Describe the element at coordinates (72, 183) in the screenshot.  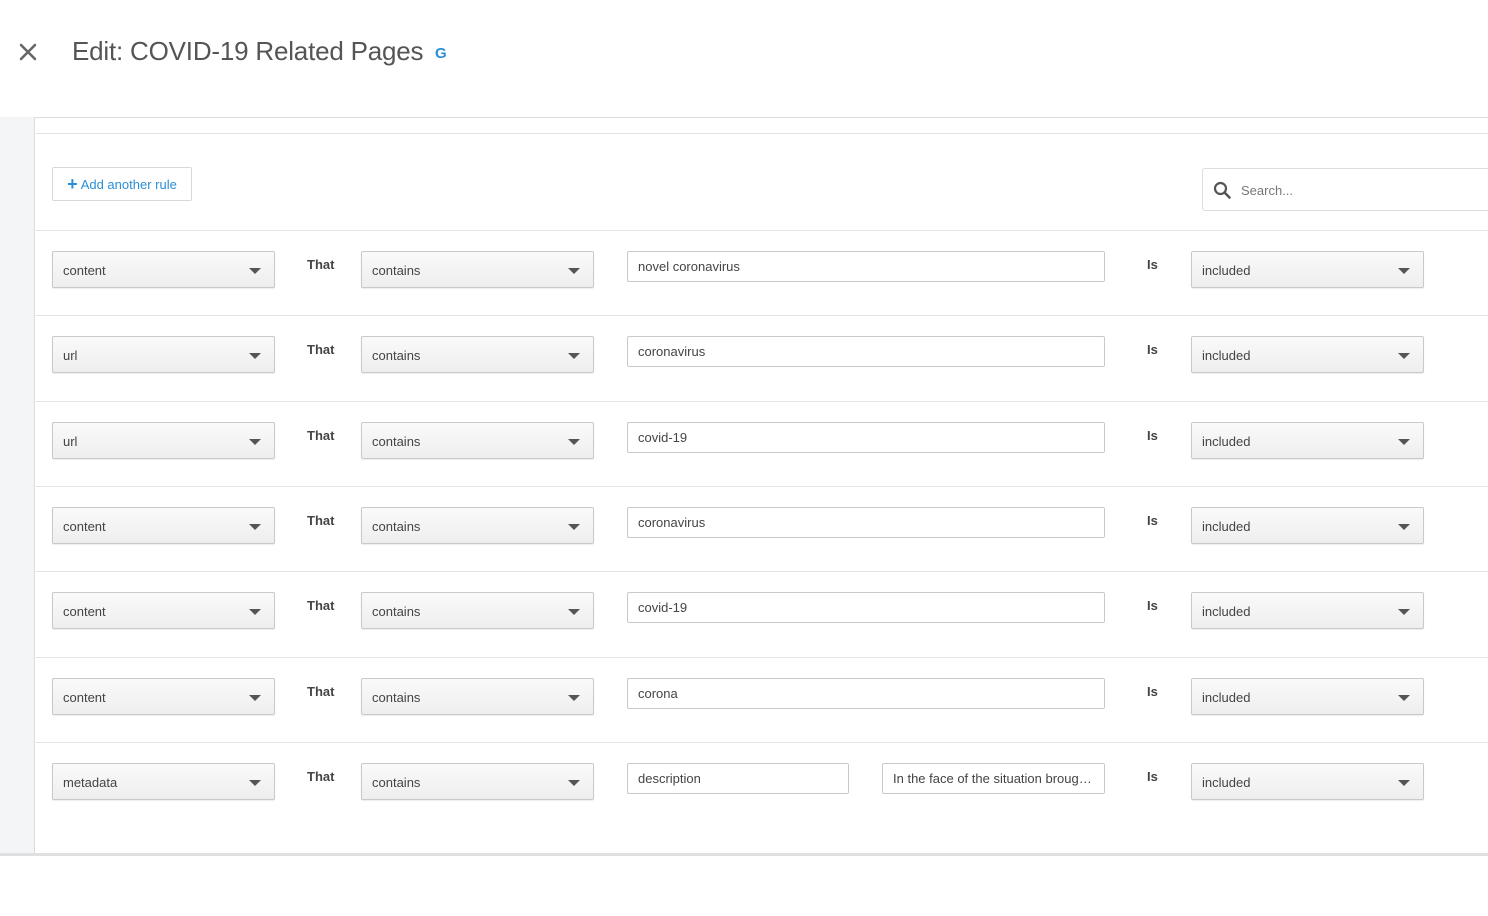
I see `plus-icon: +` at that location.